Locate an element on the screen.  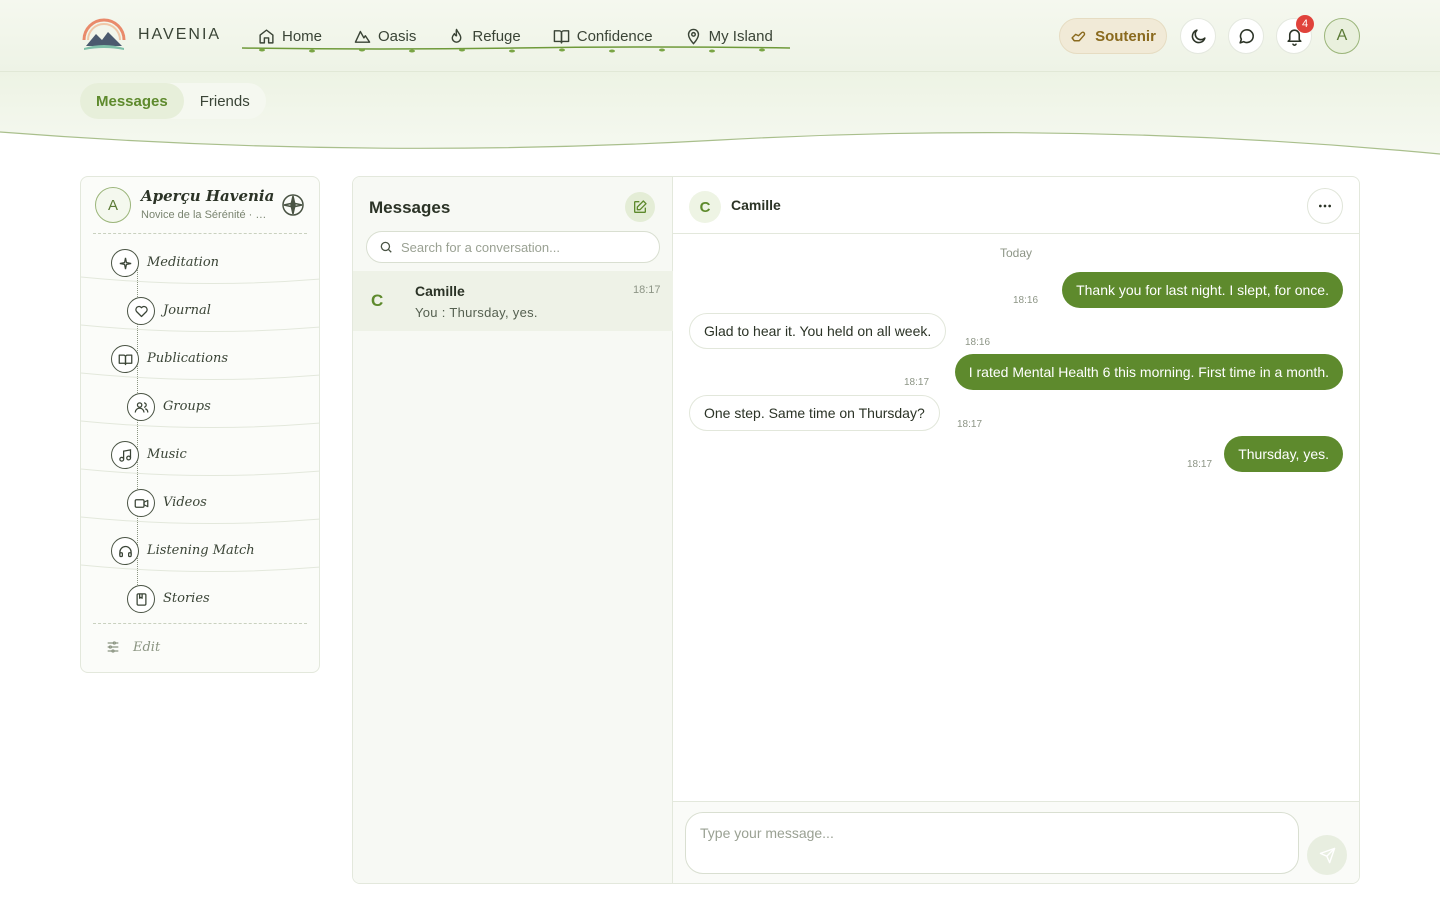
home-icon is located at coordinates (266, 36).